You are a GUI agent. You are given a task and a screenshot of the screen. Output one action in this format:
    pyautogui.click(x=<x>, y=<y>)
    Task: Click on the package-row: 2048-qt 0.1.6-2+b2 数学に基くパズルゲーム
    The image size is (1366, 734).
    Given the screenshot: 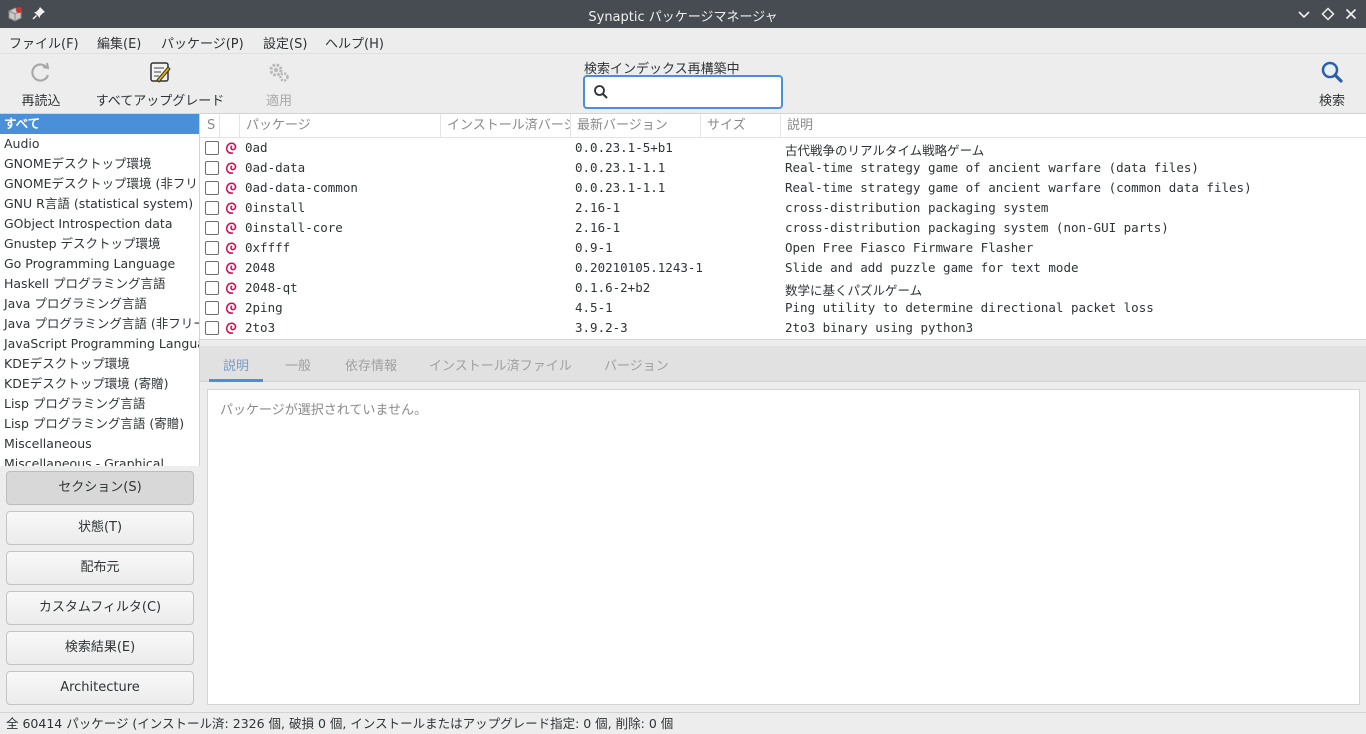 What is the action you would take?
    pyautogui.click(x=783, y=288)
    